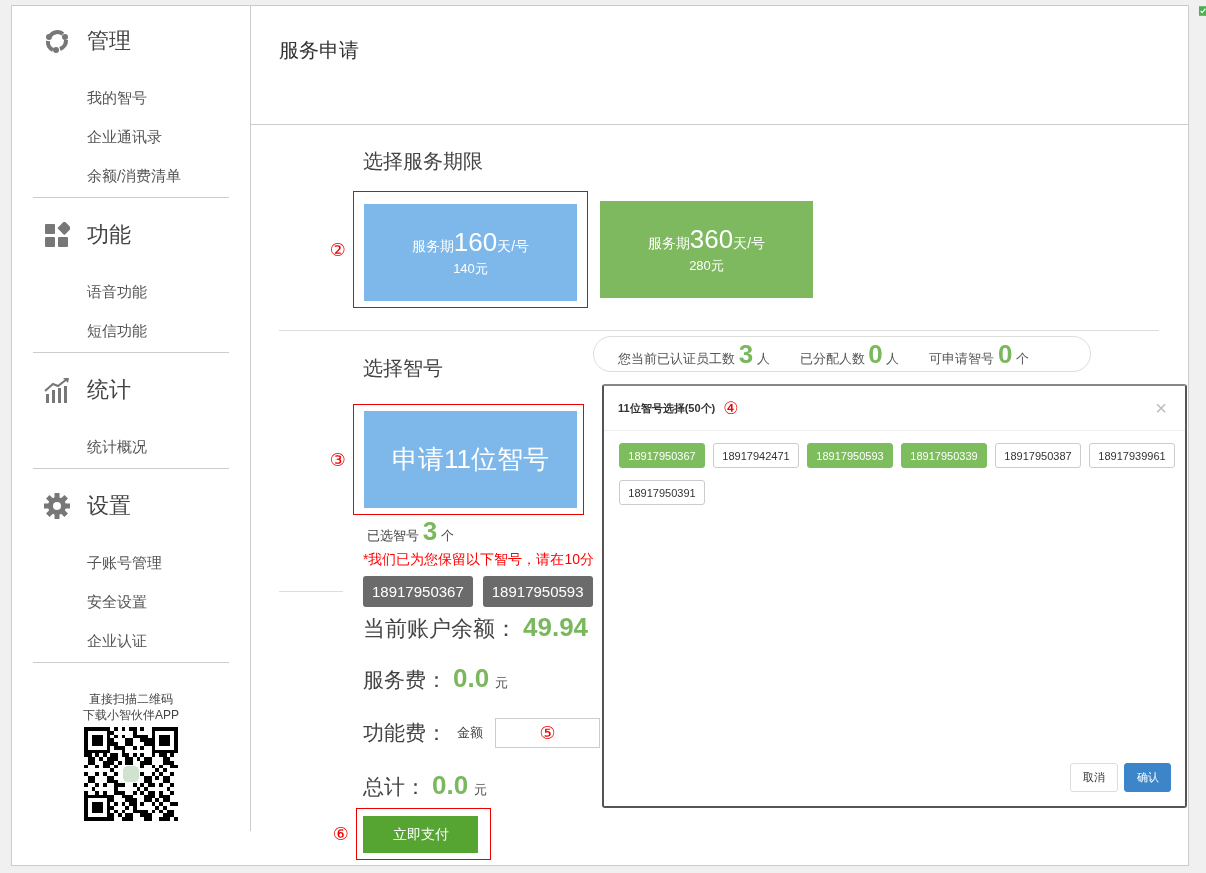 Image resolution: width=1206 pixels, height=873 pixels. I want to click on annotation-marker: ⑥, so click(340, 834).